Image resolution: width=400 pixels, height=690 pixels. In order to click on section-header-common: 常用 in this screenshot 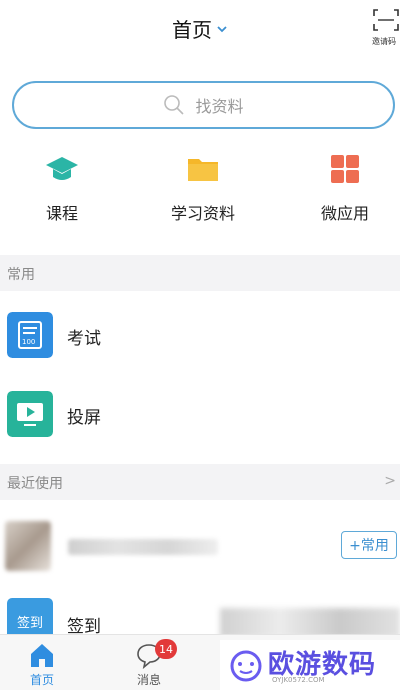, I will do `click(200, 273)`.